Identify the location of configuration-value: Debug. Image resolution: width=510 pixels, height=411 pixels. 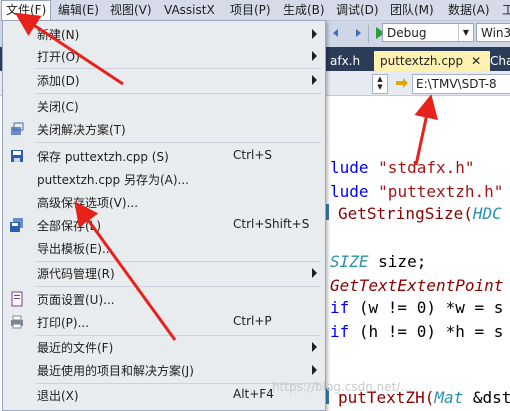
(407, 33).